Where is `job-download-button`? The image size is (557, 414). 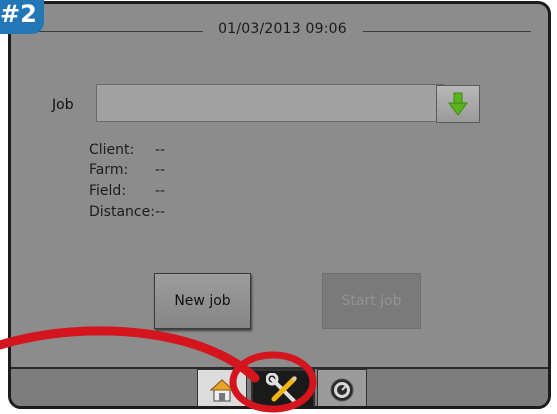 job-download-button is located at coordinates (458, 104).